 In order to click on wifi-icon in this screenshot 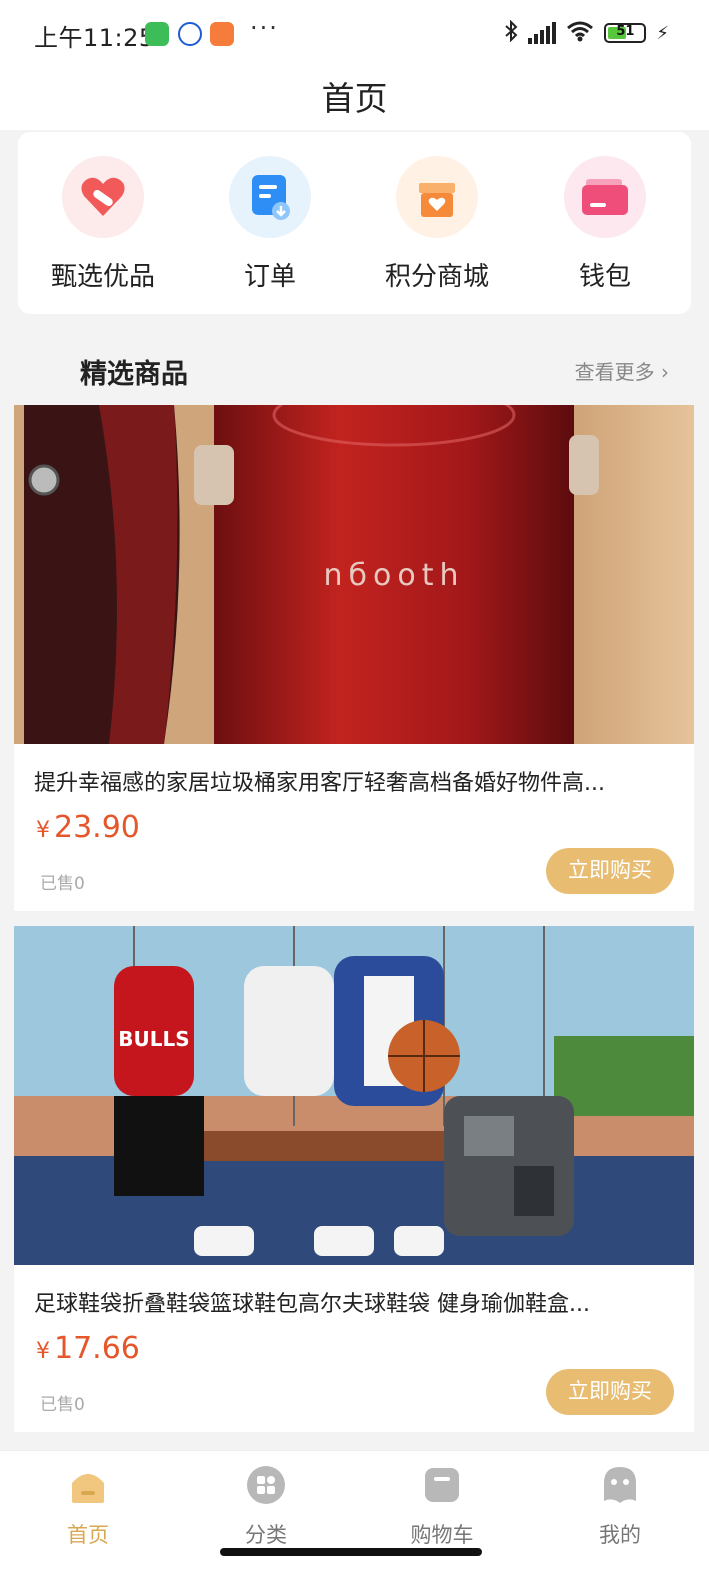, I will do `click(580, 33)`.